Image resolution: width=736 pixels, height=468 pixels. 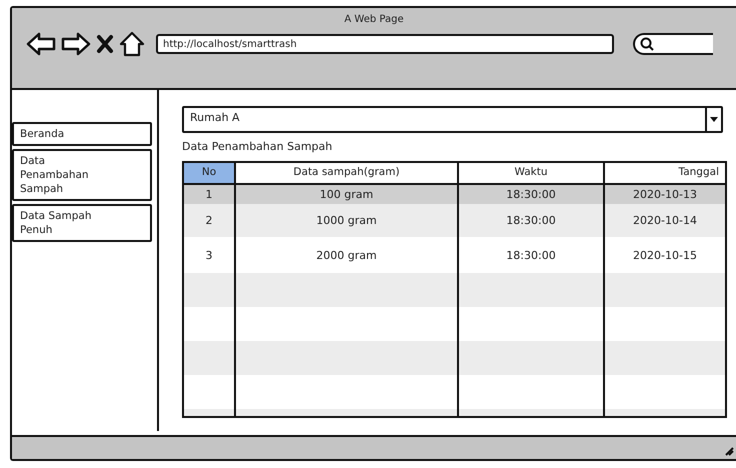 I want to click on sidebar-item: Data Penambahan Sampah, so click(x=82, y=175).